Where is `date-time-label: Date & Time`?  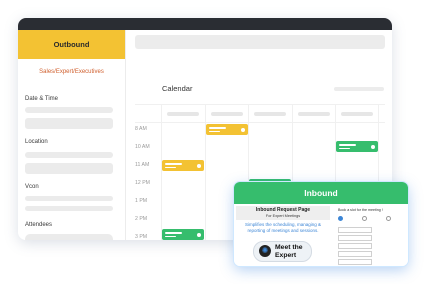
date-time-label: Date & Time is located at coordinates (42, 99).